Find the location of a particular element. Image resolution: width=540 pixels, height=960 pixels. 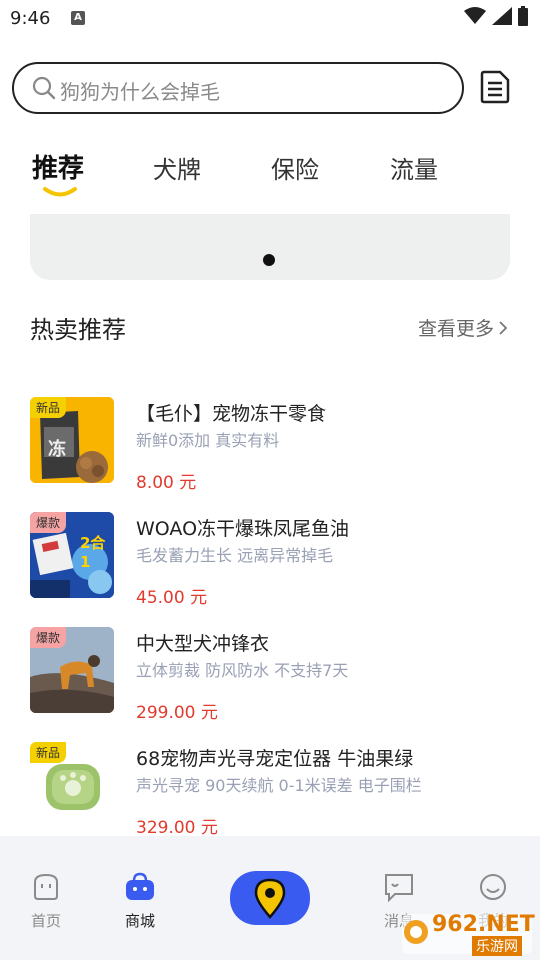

wifi-icon is located at coordinates (475, 15).